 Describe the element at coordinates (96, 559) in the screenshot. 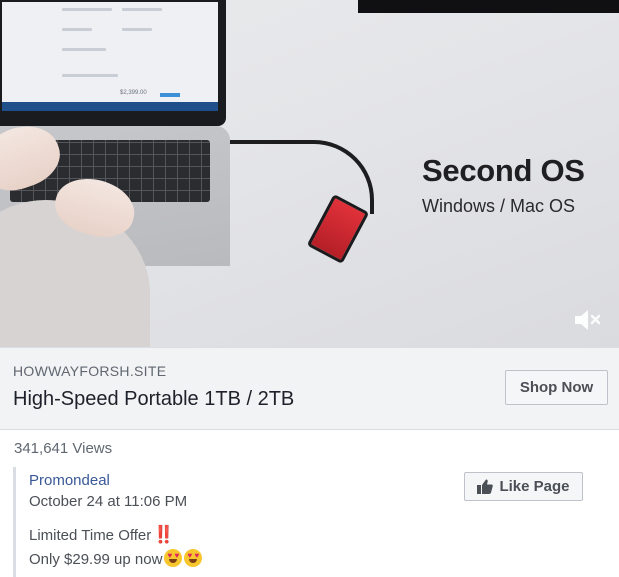

I see `post-text-price: Only $29.99 up now` at that location.